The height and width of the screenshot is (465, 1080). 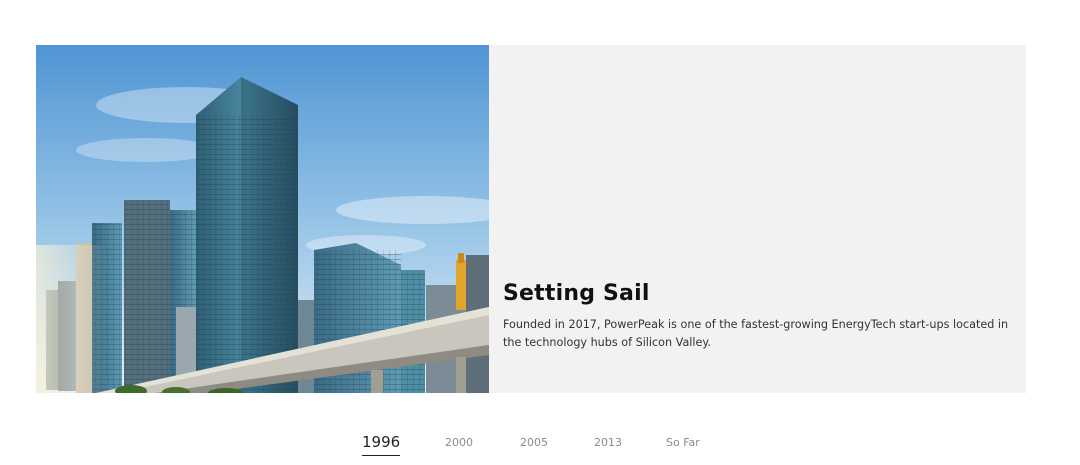 I want to click on story-title: Setting Sail, so click(x=576, y=293).